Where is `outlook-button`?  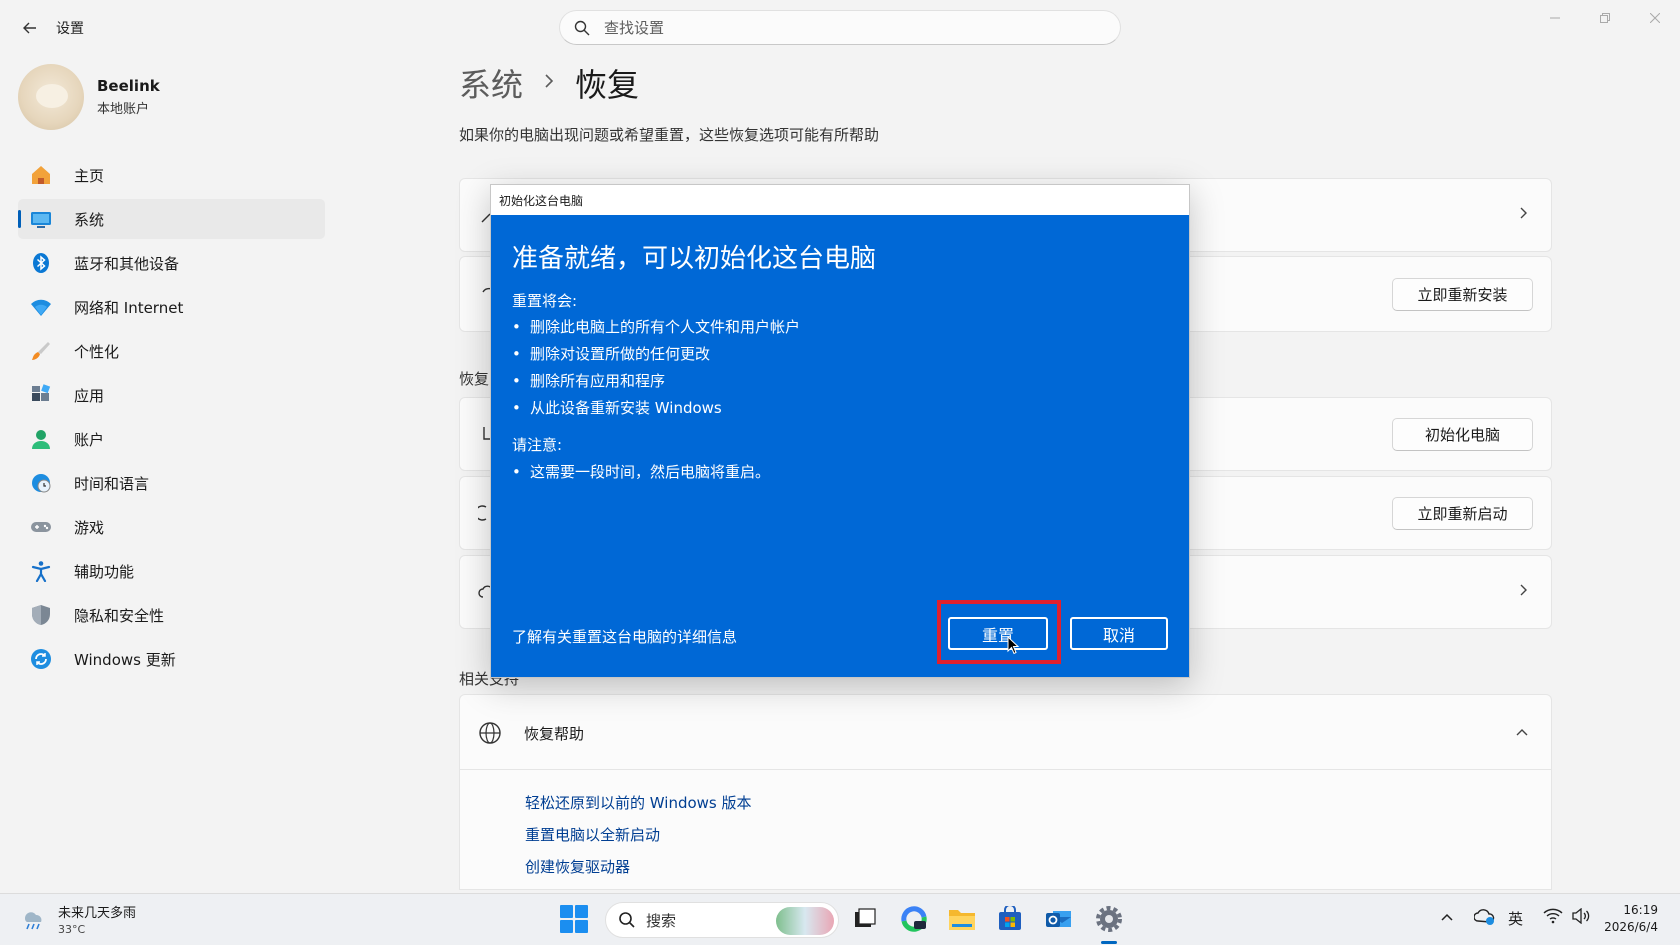
outlook-button is located at coordinates (1059, 919).